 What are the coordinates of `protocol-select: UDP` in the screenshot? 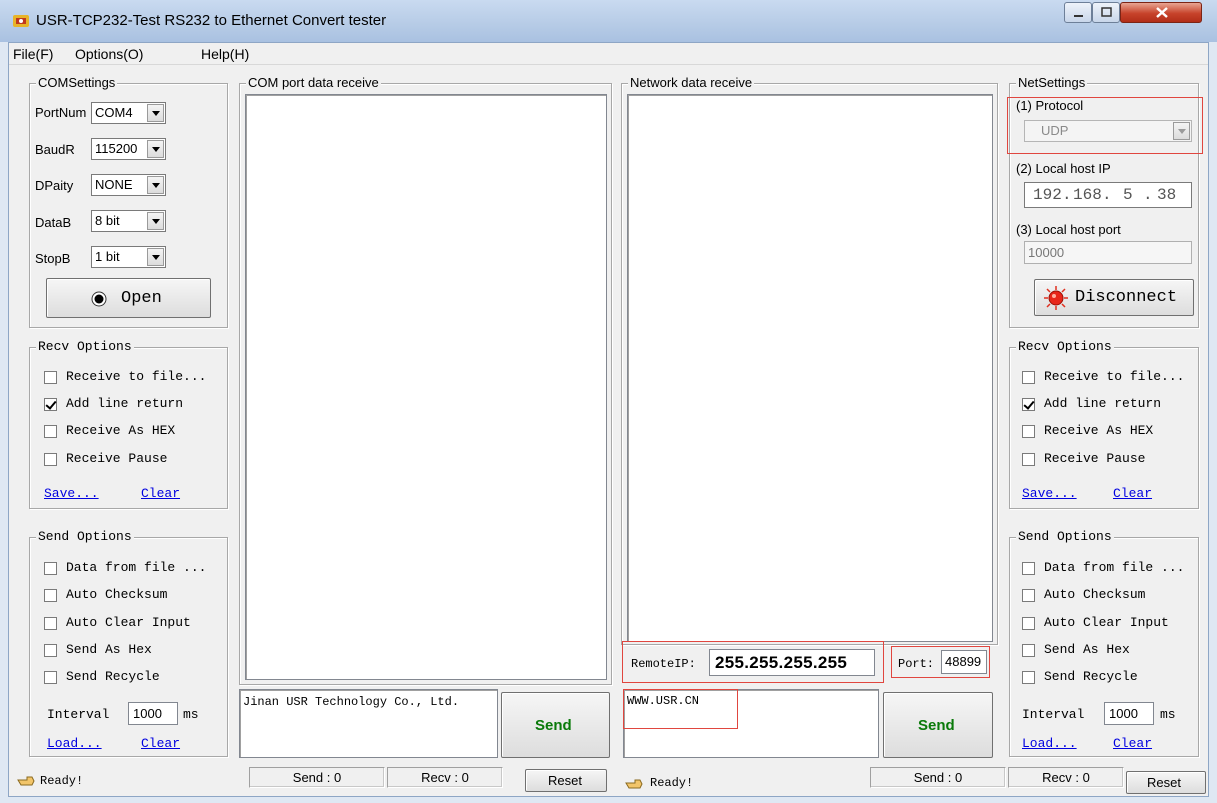 It's located at (1108, 131).